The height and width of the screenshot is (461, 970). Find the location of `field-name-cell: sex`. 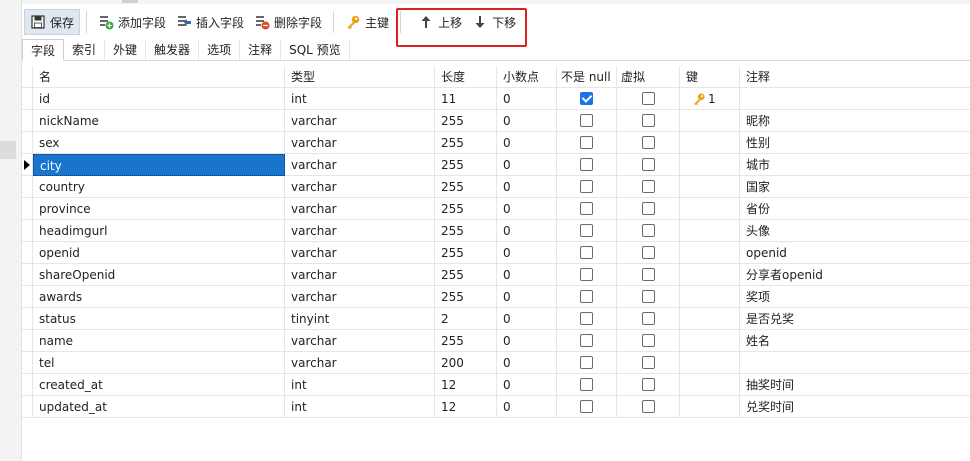

field-name-cell: sex is located at coordinates (159, 143).